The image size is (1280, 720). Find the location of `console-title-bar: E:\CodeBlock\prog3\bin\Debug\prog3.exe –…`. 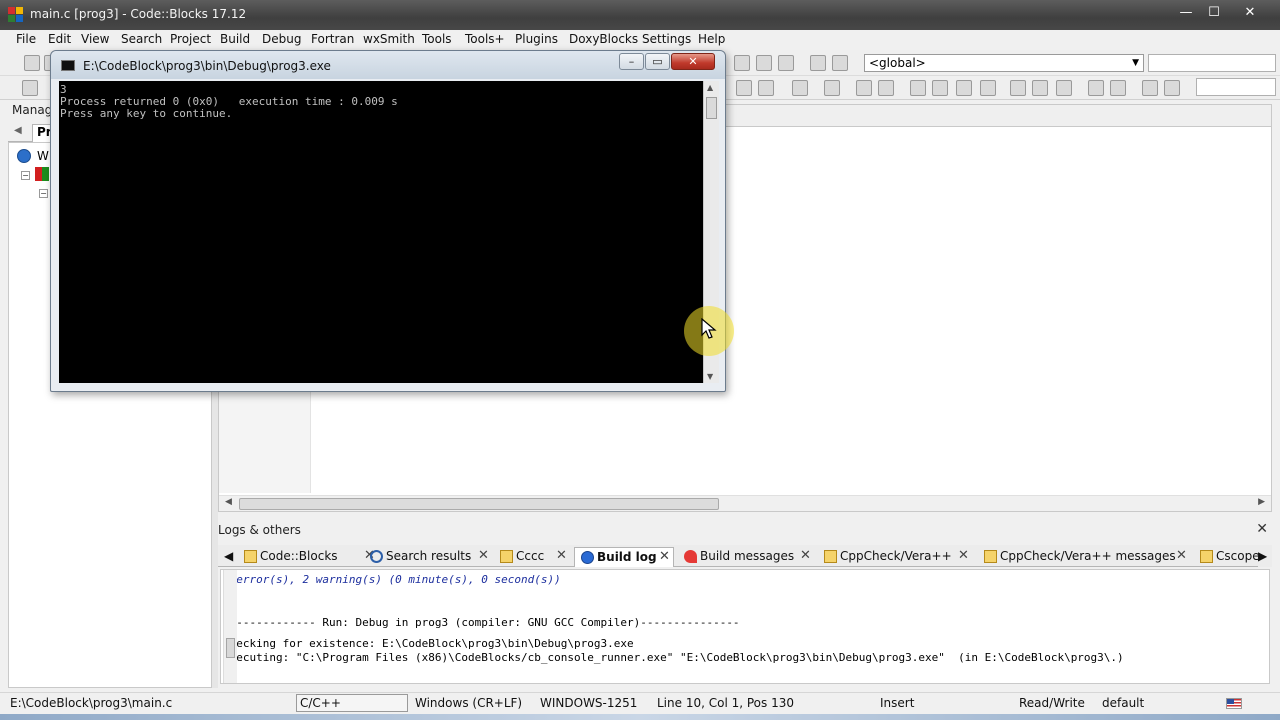

console-title-bar: E:\CodeBlock\prog3\bin\Debug\prog3.exe –… is located at coordinates (388, 65).